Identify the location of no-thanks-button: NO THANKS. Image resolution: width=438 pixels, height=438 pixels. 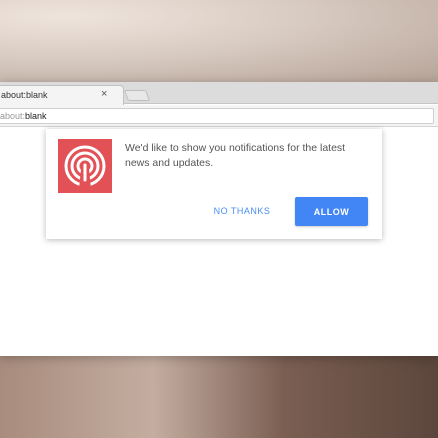
(242, 211).